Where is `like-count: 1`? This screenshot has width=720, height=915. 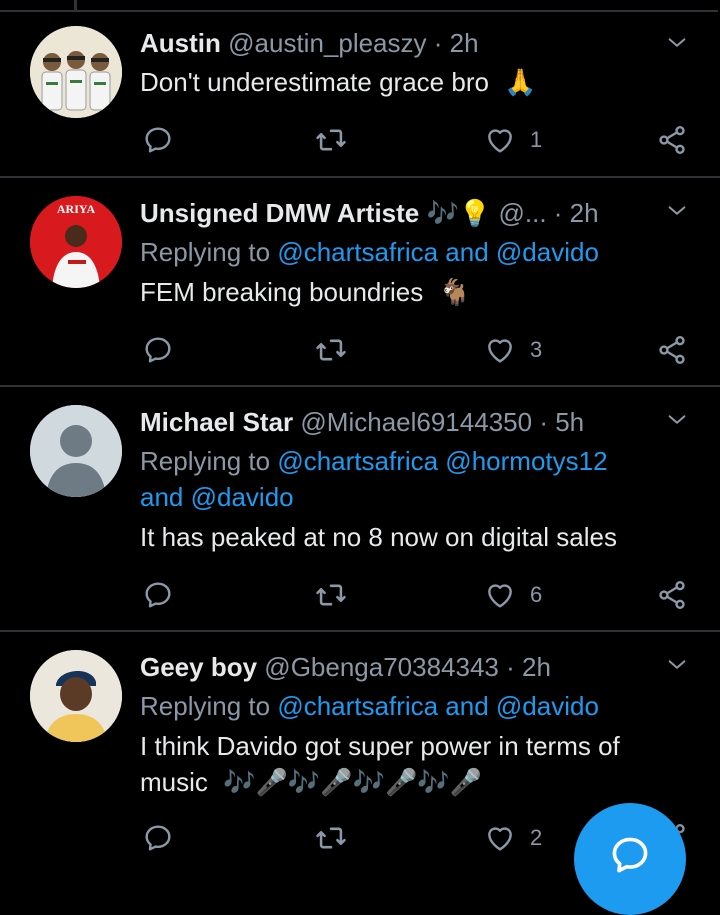
like-count: 1 is located at coordinates (536, 139).